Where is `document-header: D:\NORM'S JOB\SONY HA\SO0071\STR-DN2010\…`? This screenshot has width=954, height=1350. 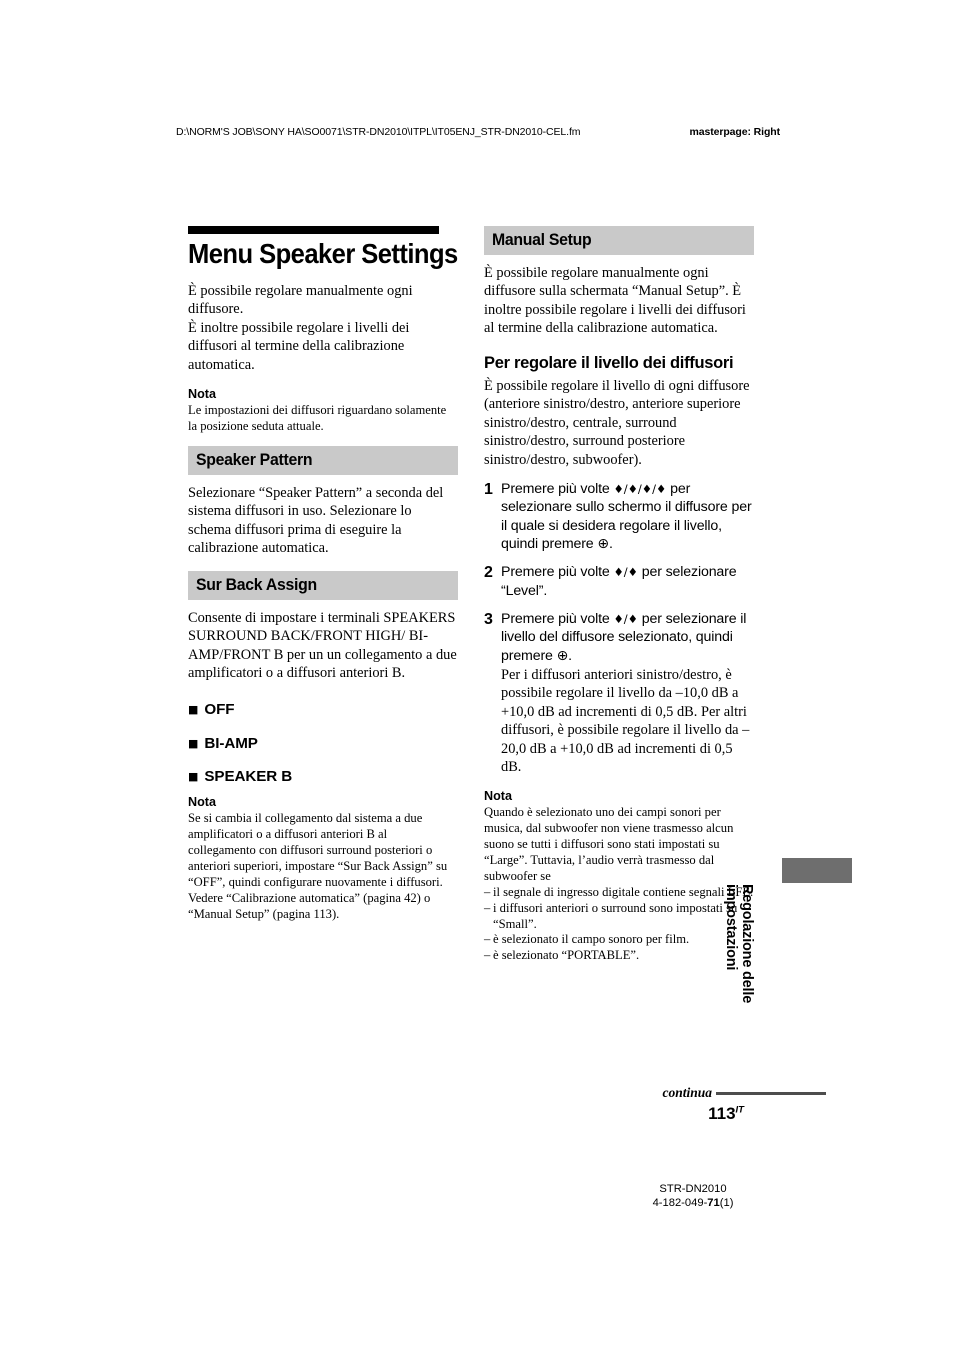 document-header: D:\NORM'S JOB\SONY HA\SO0071\STR-DN2010\… is located at coordinates (478, 132).